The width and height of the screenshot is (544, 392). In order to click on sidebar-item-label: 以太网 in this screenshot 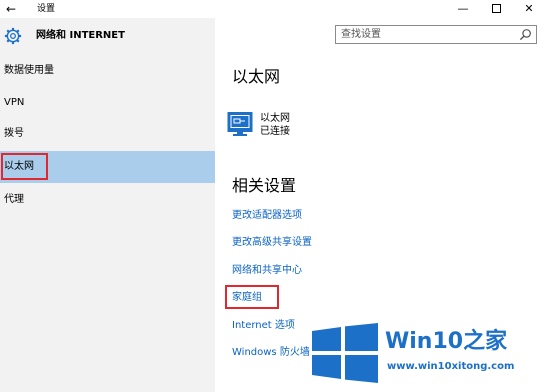, I will do `click(19, 166)`.